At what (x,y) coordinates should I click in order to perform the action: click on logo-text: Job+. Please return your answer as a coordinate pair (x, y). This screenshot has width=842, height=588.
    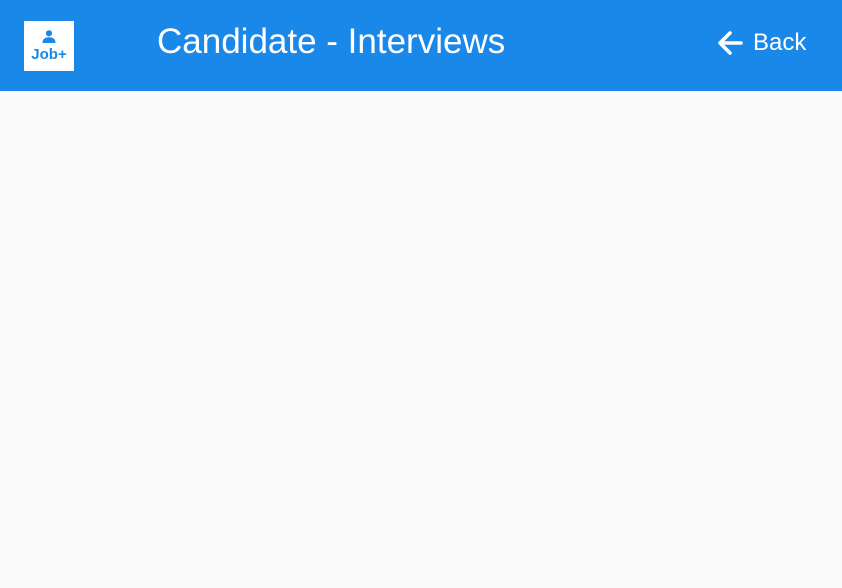
    Looking at the image, I should click on (49, 54).